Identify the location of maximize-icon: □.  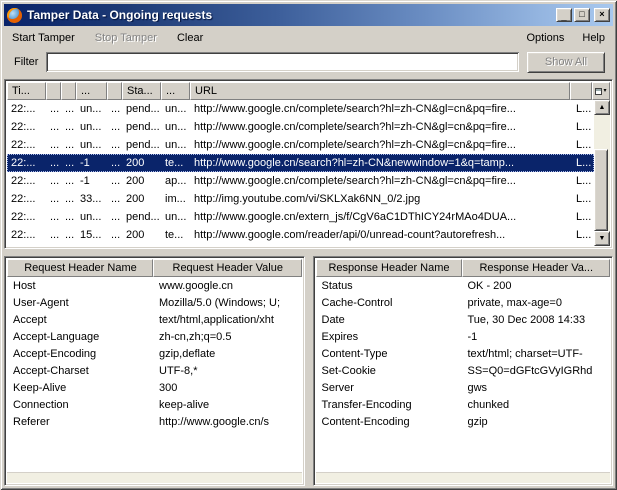
(582, 14).